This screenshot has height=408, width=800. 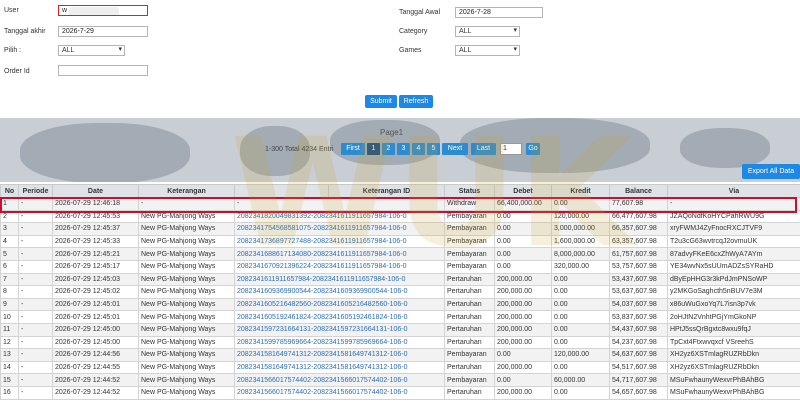 What do you see at coordinates (353, 149) in the screenshot?
I see `pager-first-button: First` at bounding box center [353, 149].